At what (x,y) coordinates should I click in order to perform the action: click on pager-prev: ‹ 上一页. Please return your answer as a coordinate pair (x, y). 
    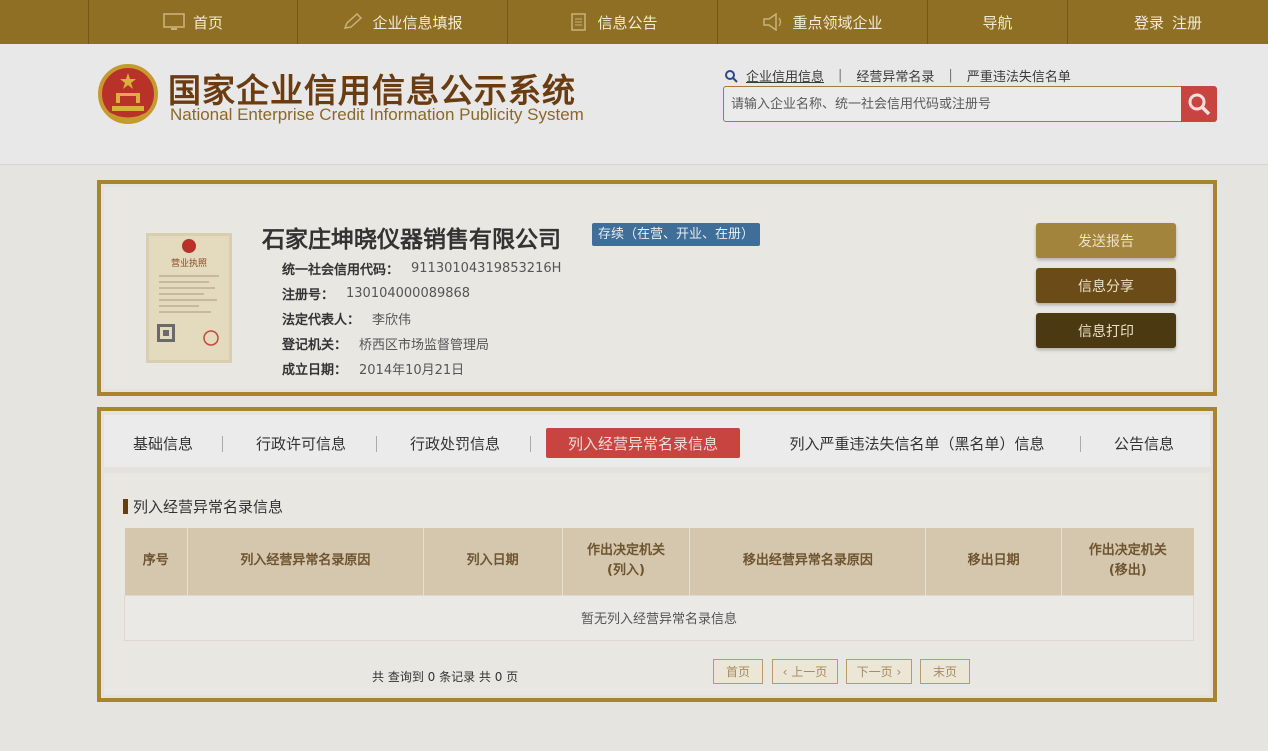
    Looking at the image, I should click on (805, 671).